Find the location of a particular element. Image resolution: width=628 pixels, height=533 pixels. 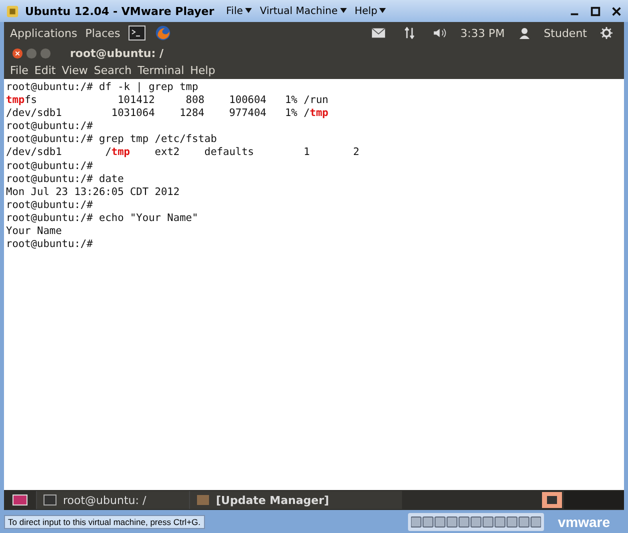

workspace-icon is located at coordinates (552, 500).